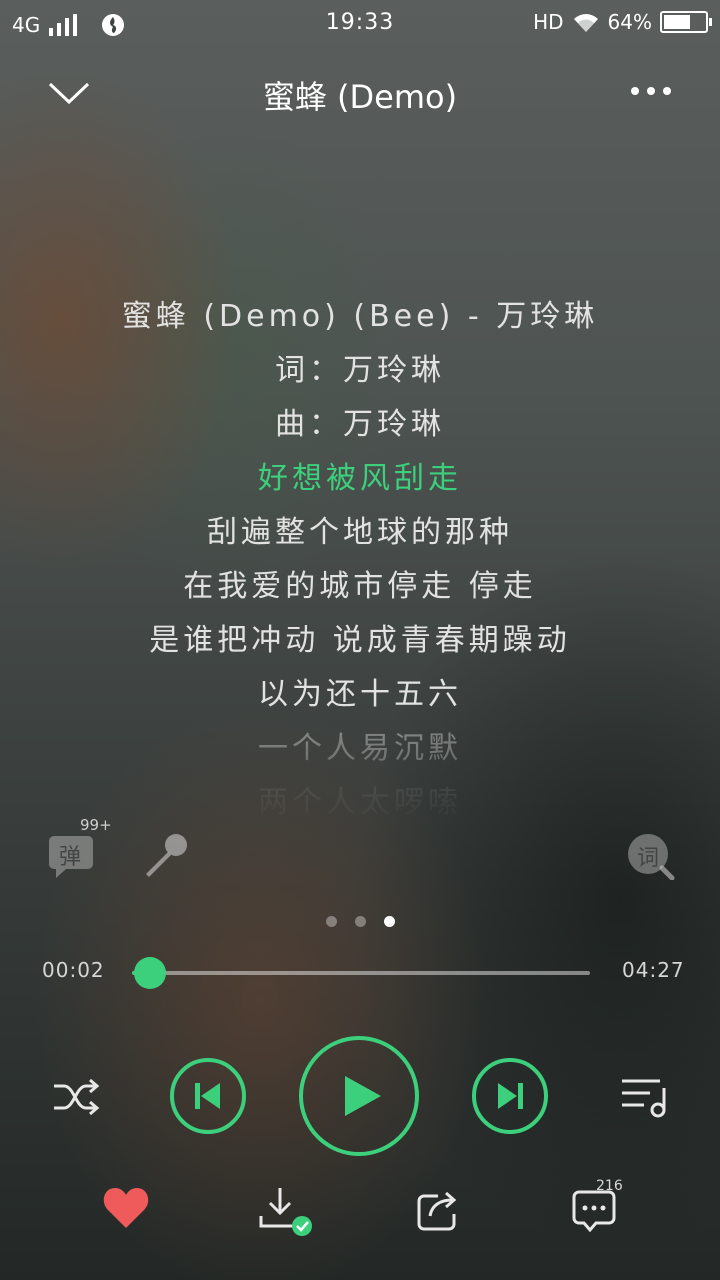  I want to click on previous-icon, so click(207, 1096).